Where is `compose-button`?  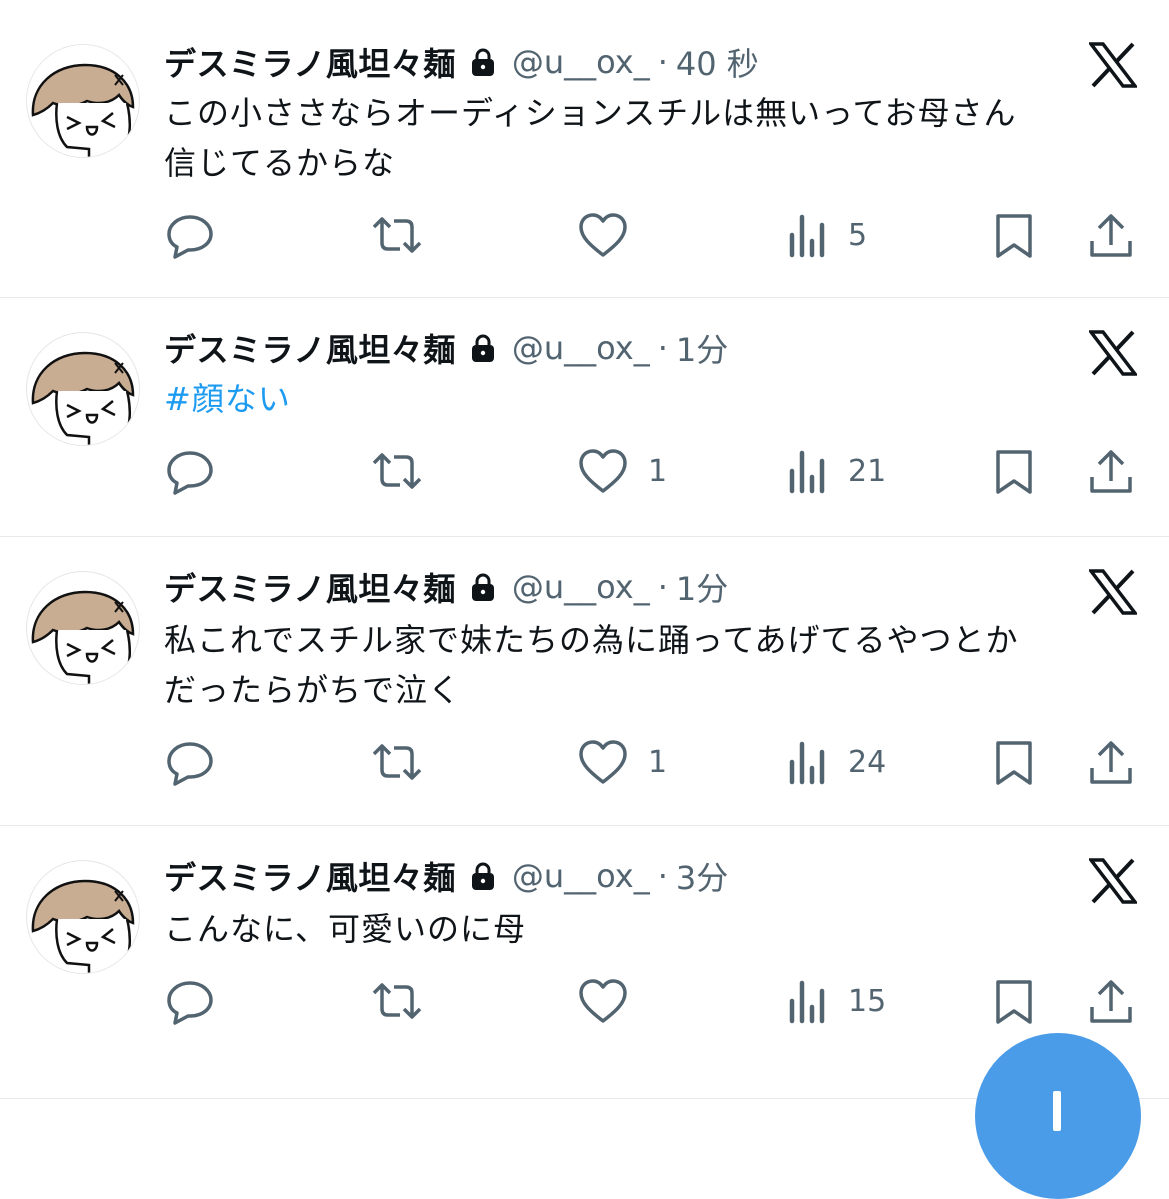 compose-button is located at coordinates (1058, 1116).